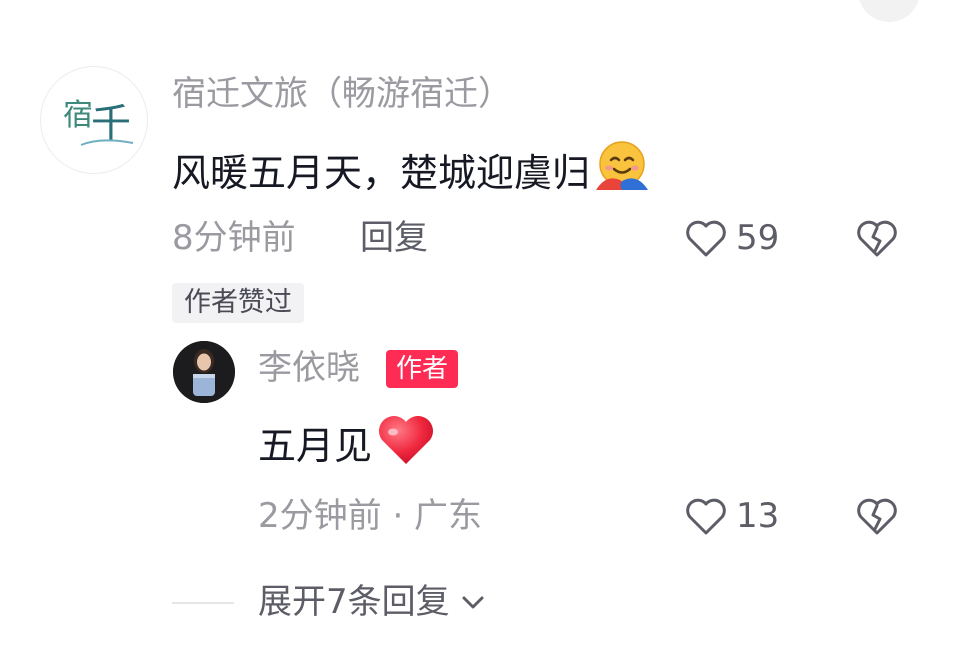 Image resolution: width=960 pixels, height=652 pixels. Describe the element at coordinates (78, 115) in the screenshot. I see `avatar-logo-text: 宿` at that location.